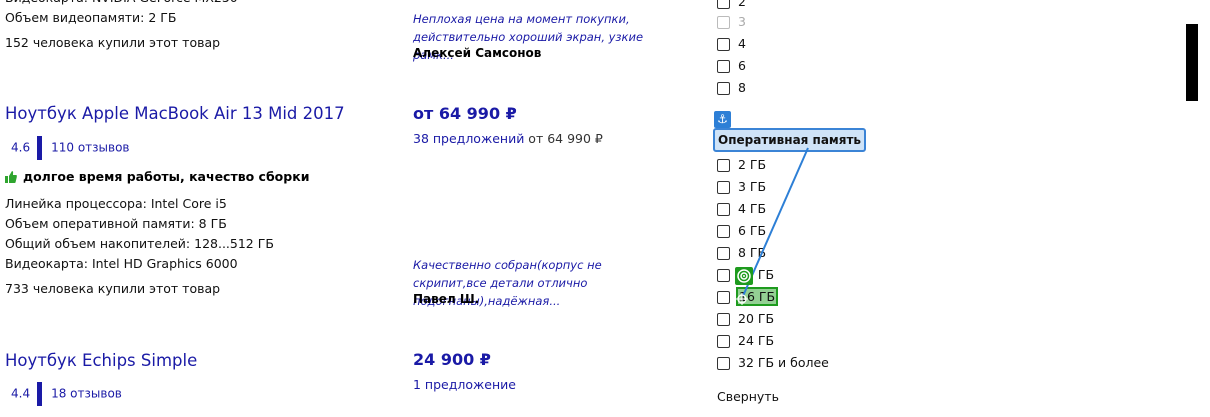  Describe the element at coordinates (744, 276) in the screenshot. I see `target-icon` at that location.